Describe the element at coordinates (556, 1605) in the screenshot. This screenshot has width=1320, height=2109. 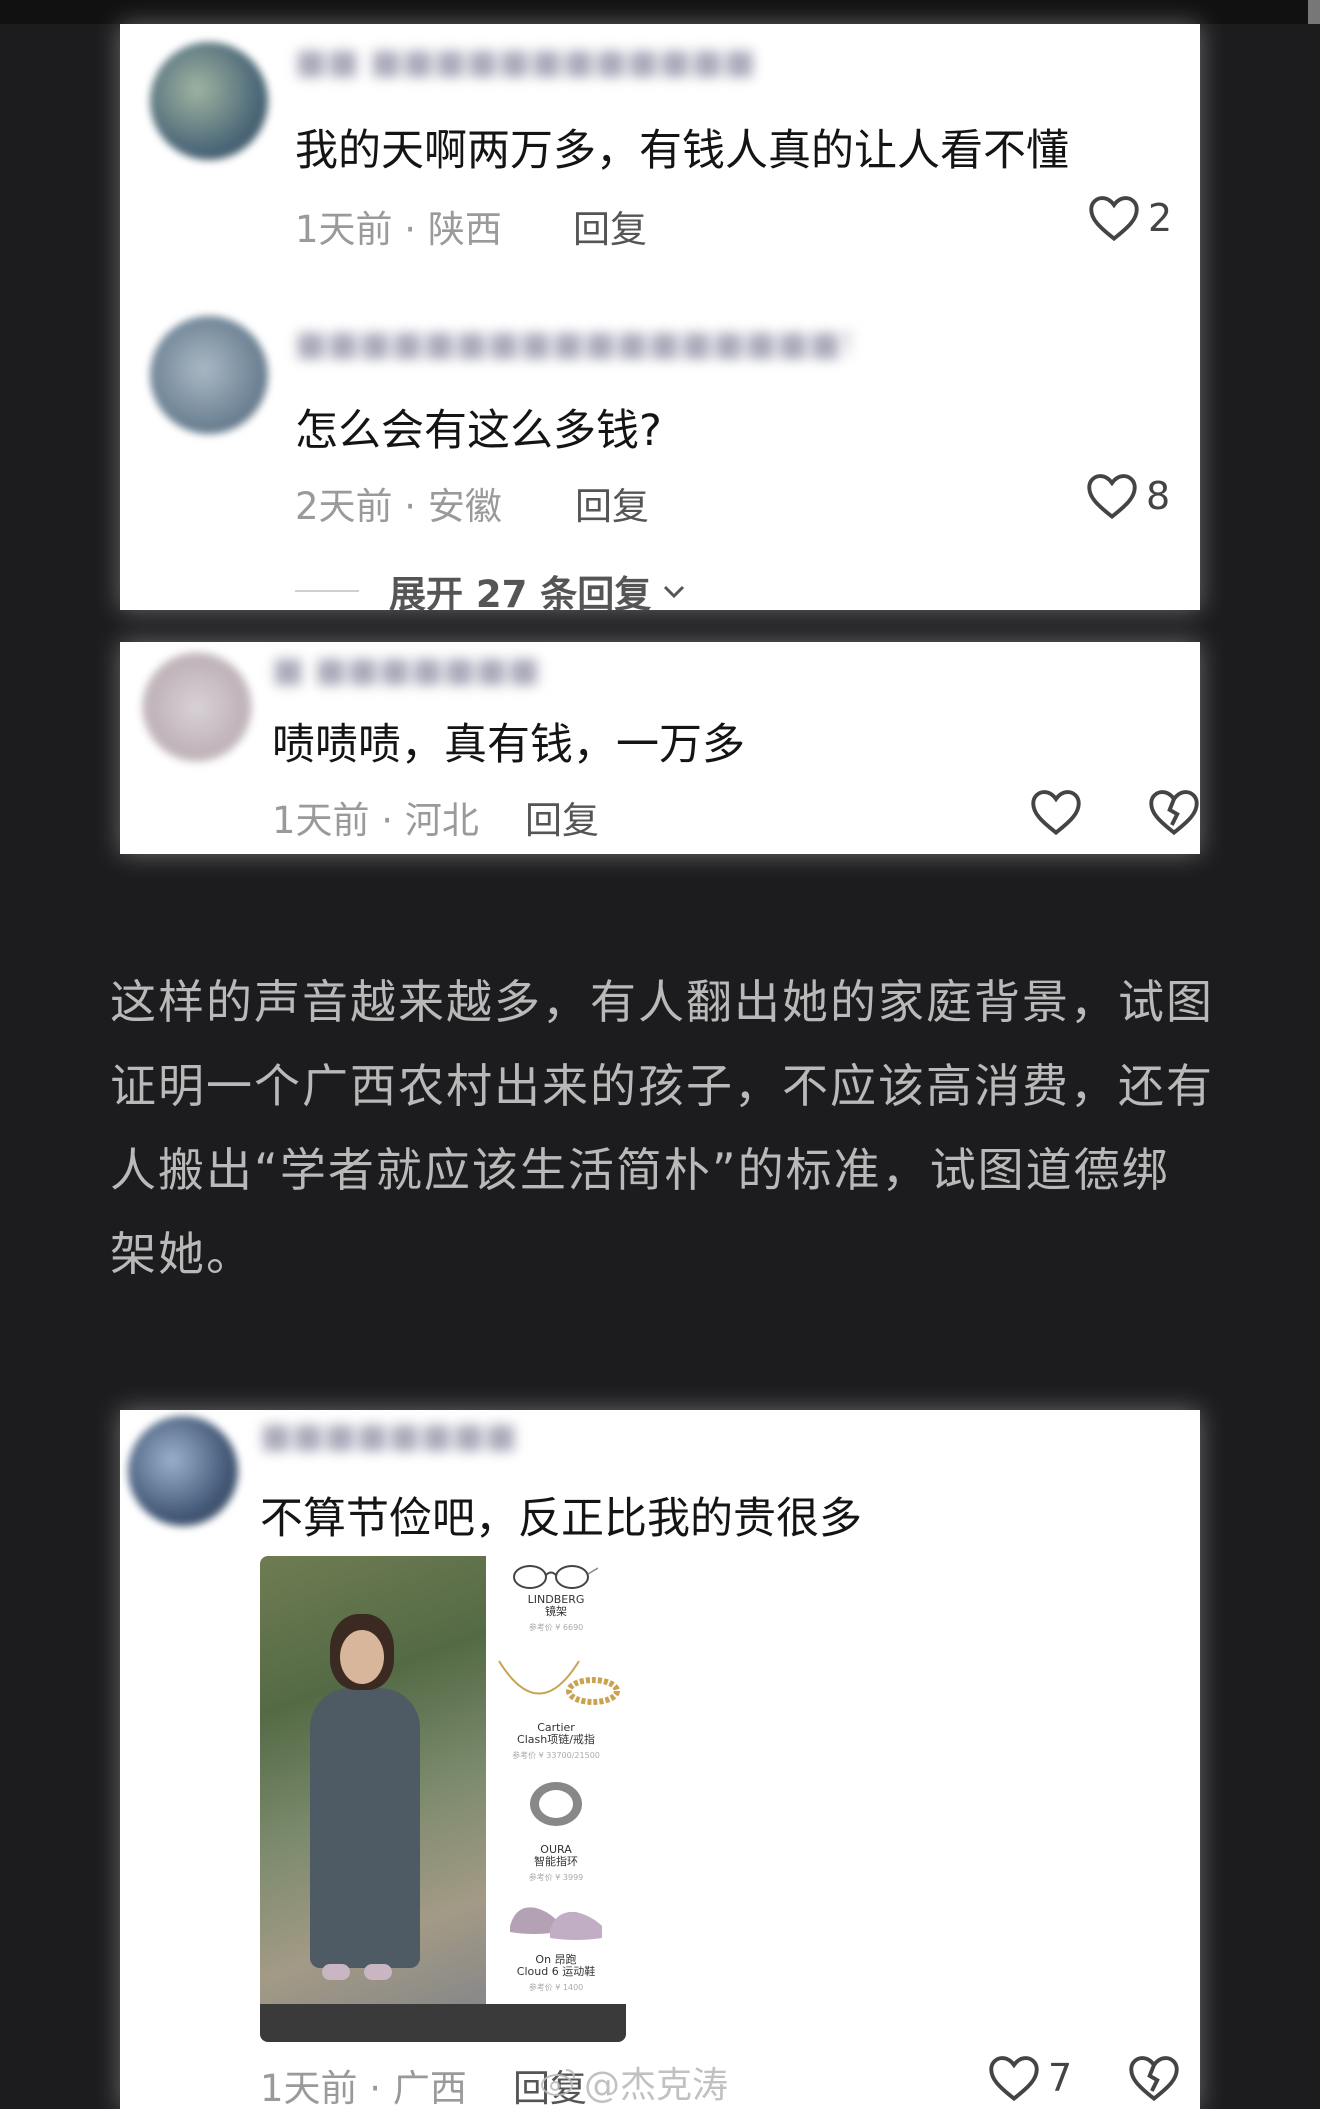
I see `product-name: LINDBERG 镜架` at that location.